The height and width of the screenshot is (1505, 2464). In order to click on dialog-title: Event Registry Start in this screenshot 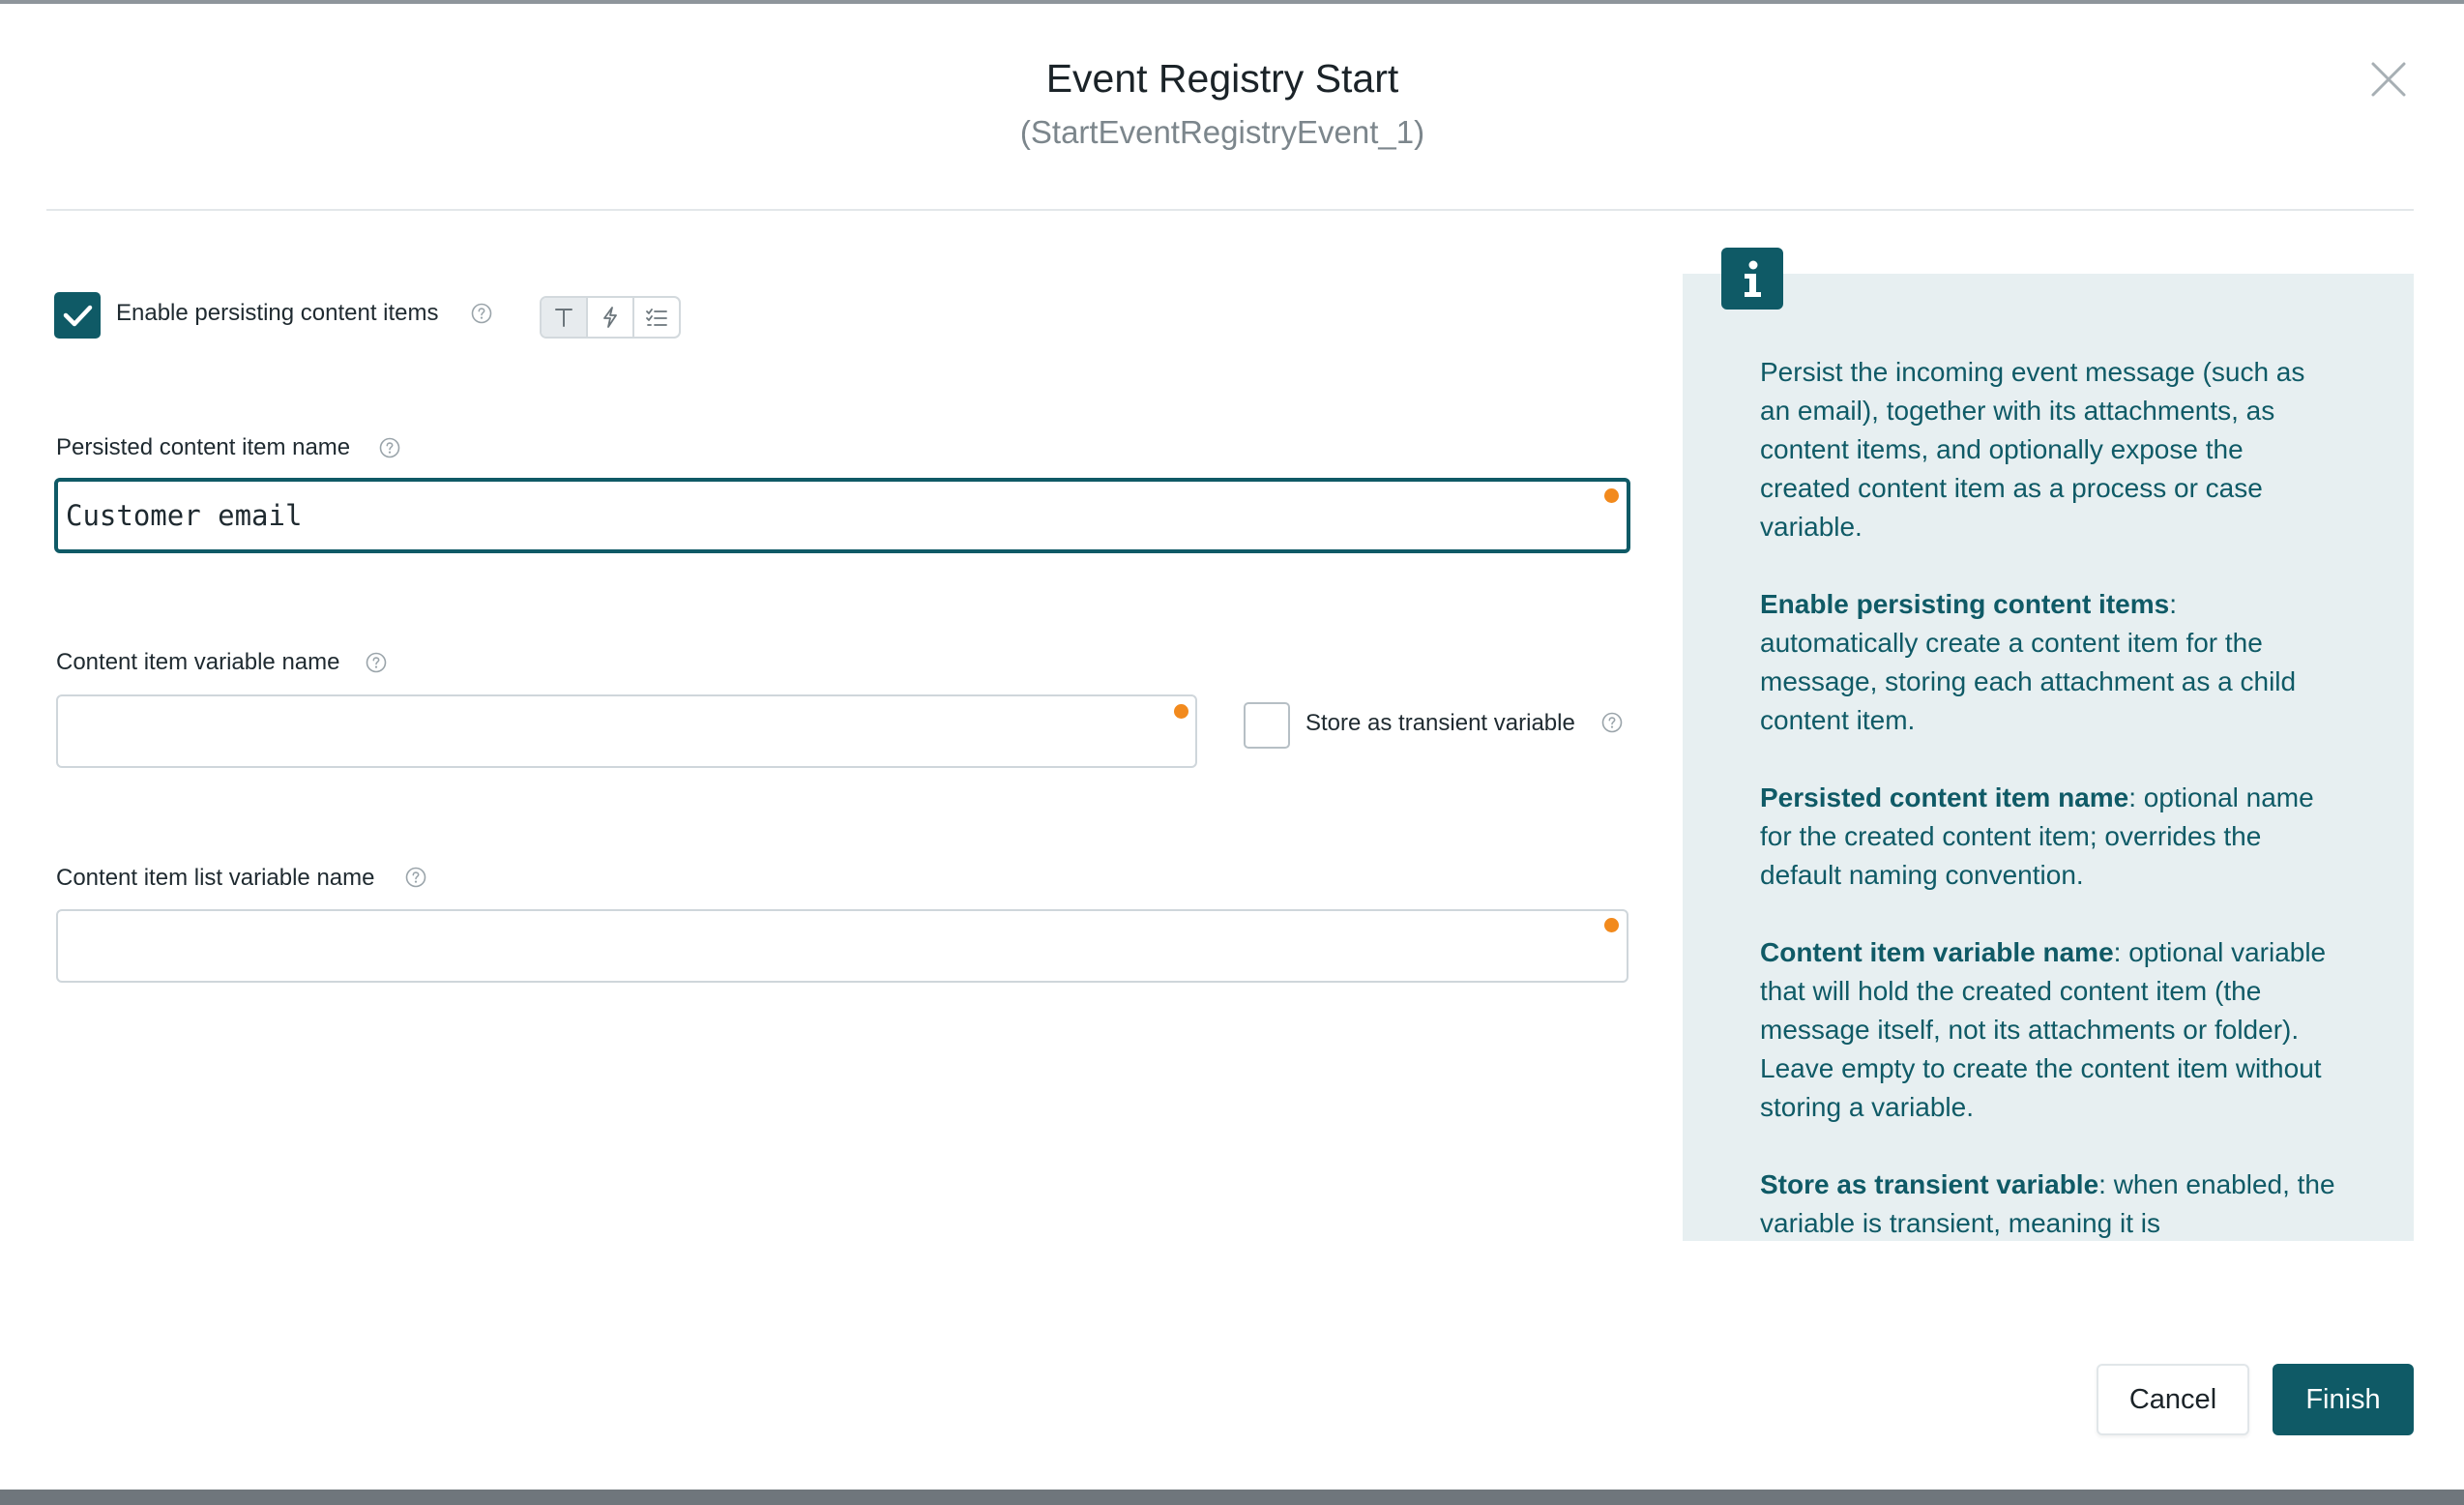, I will do `click(1222, 78)`.